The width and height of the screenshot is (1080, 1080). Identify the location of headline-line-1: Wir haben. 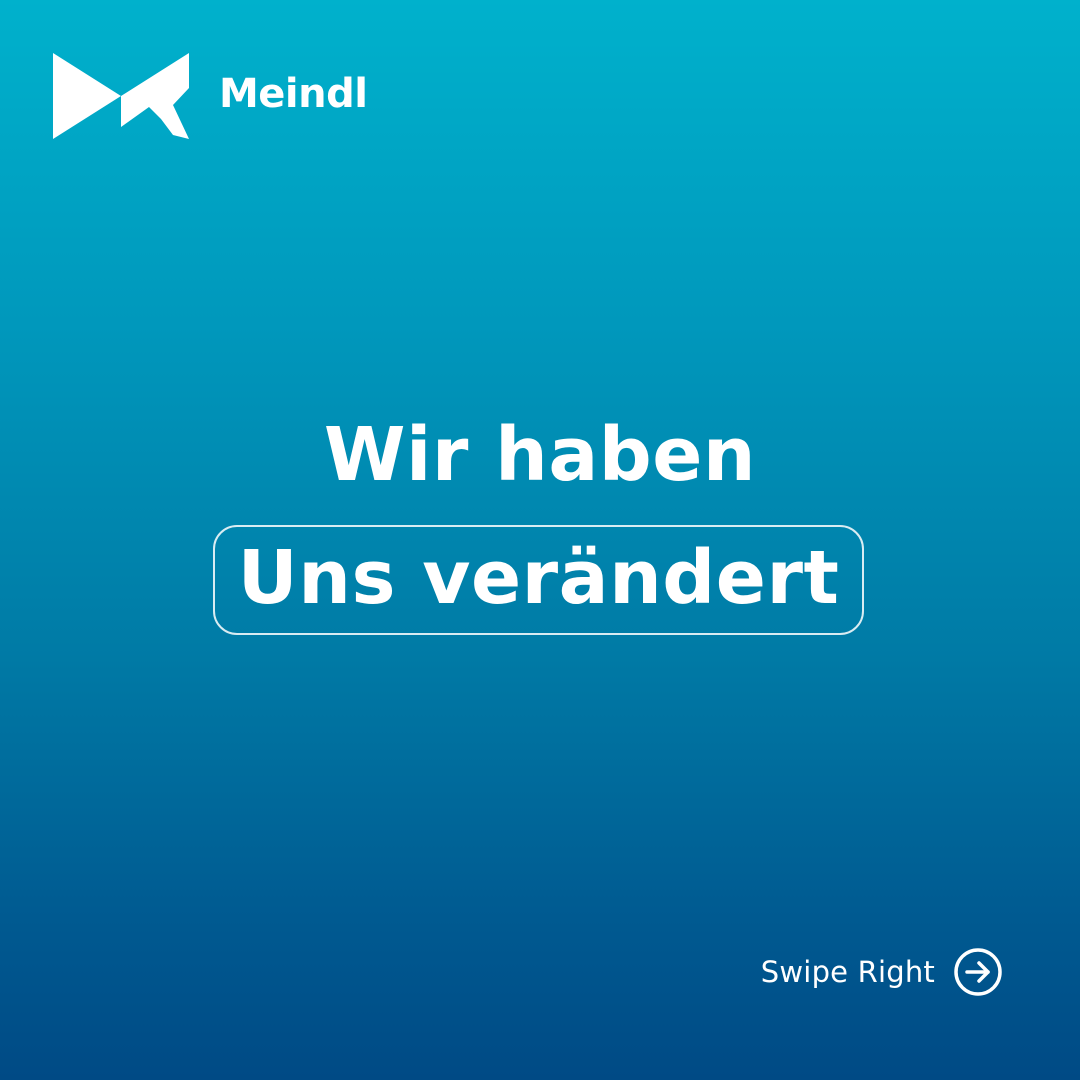
(540, 455).